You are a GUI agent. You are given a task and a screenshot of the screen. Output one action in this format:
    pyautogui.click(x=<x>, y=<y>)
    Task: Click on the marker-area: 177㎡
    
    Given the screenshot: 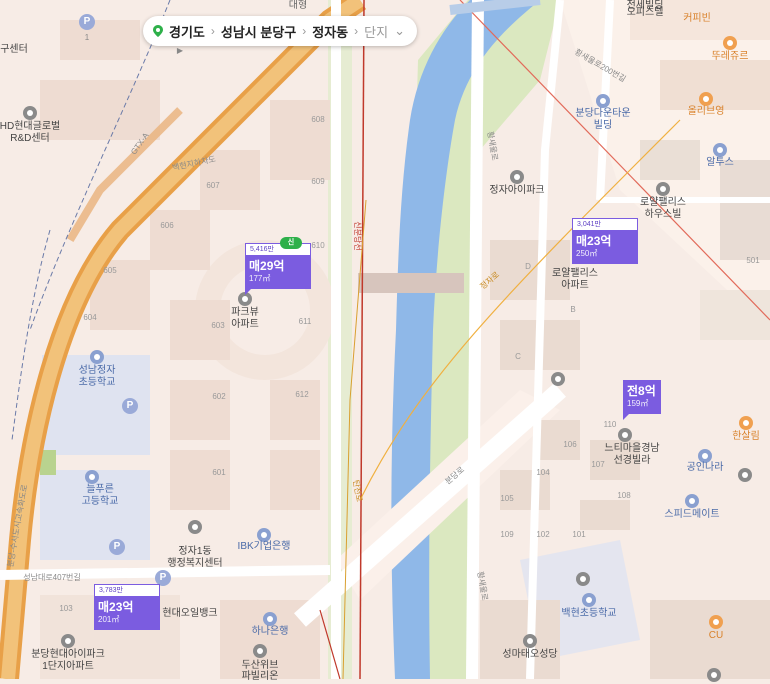 What is the action you would take?
    pyautogui.click(x=260, y=278)
    